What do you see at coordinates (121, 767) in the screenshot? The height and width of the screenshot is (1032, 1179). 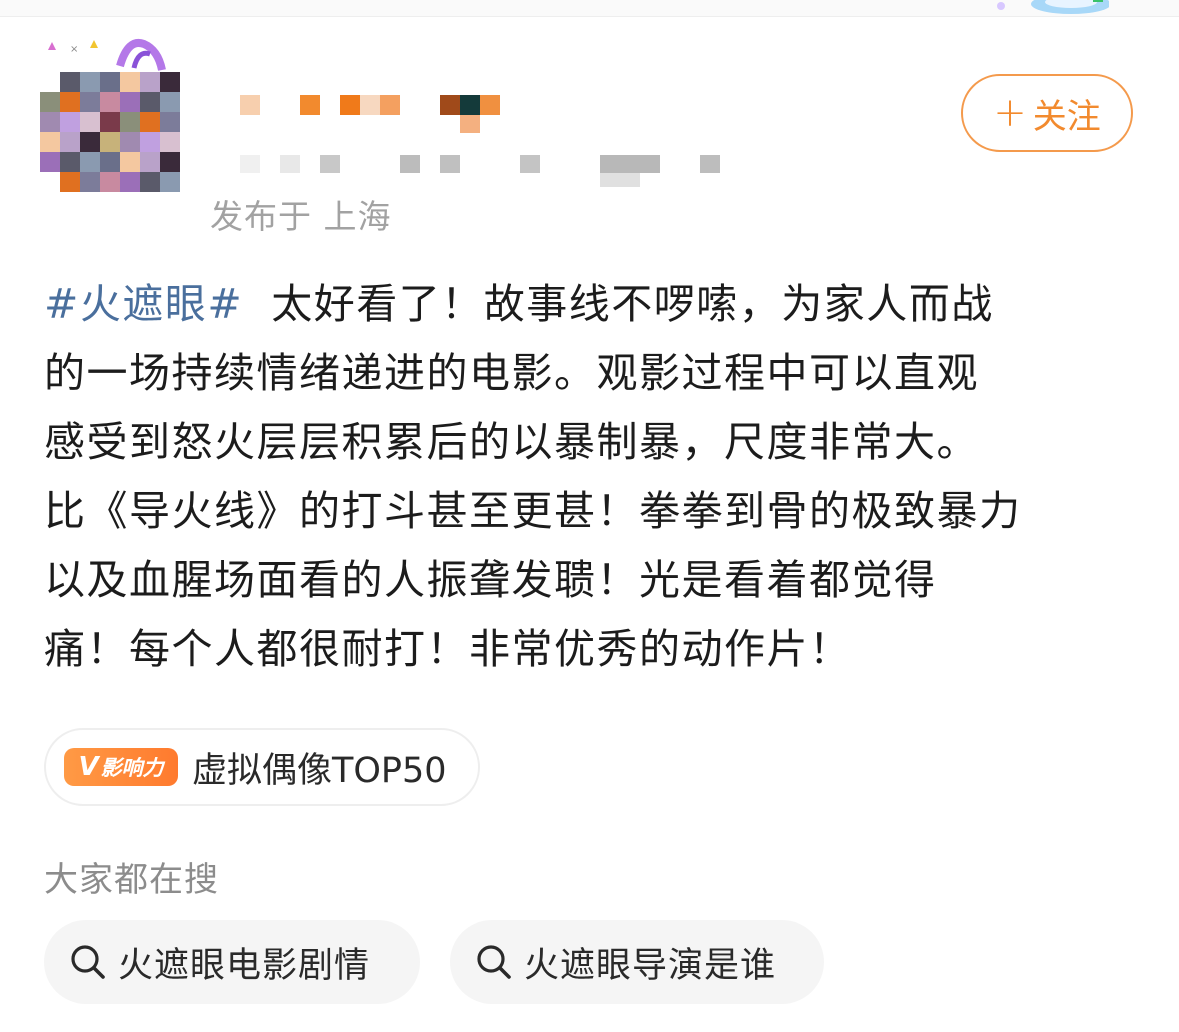 I see `influence-badge: V 影响力` at bounding box center [121, 767].